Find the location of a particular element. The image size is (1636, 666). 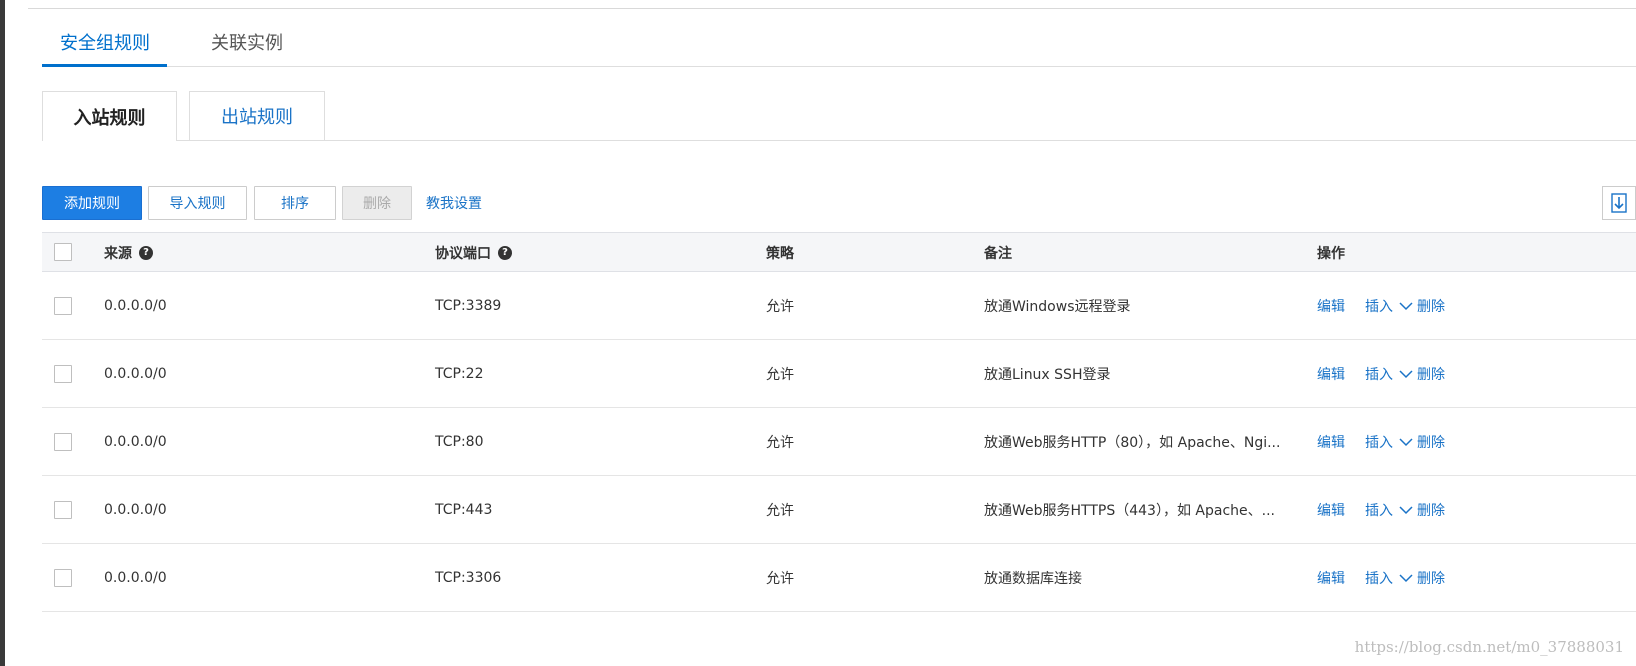

cell-note: 放通Windows远程登录 is located at coordinates (1057, 306).